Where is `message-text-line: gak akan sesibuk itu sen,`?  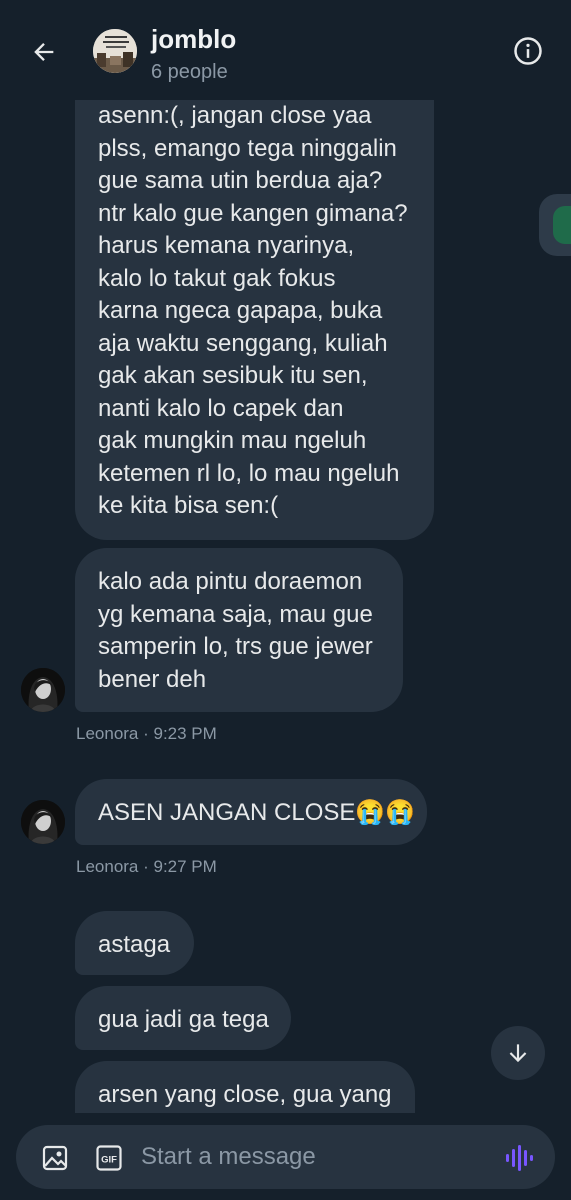
message-text-line: gak akan sesibuk itu sen, is located at coordinates (233, 375).